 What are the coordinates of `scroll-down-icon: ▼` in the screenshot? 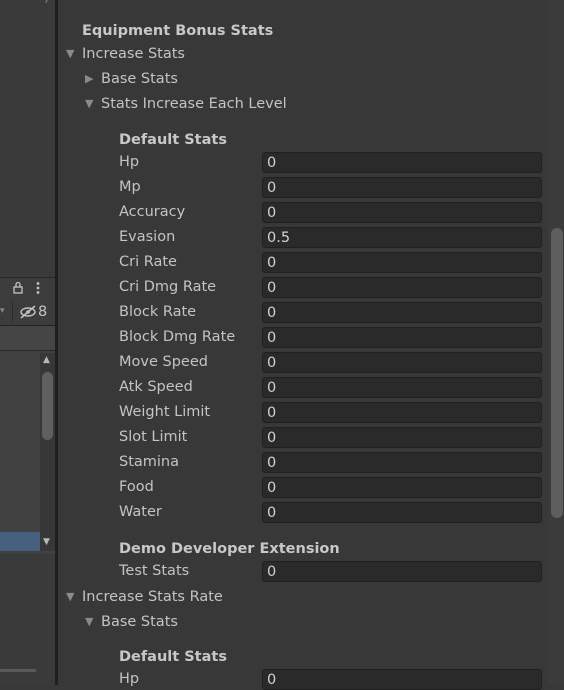 It's located at (46, 542).